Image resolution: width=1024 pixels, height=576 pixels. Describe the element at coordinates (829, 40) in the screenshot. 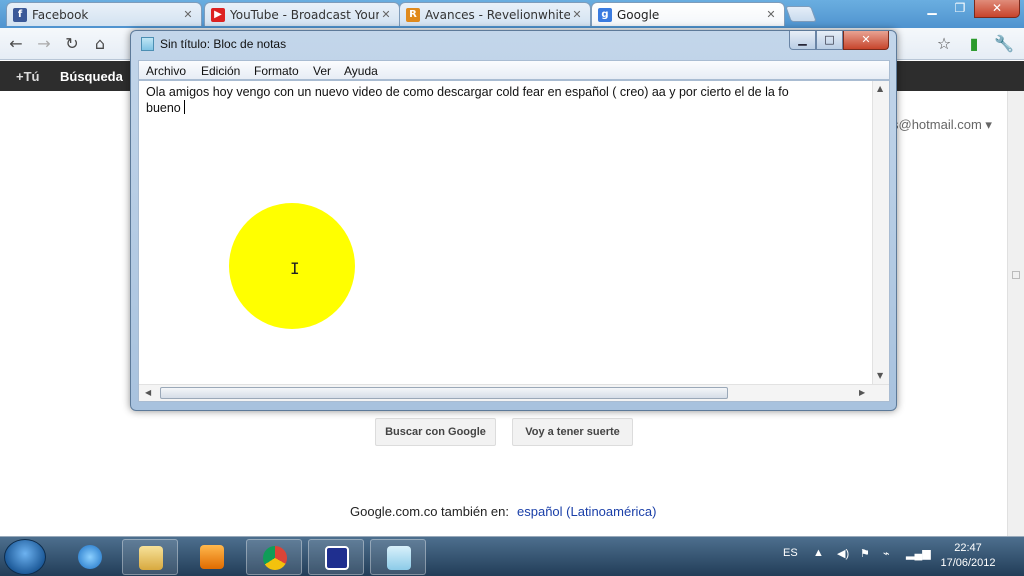

I see `maximize-button: □` at that location.